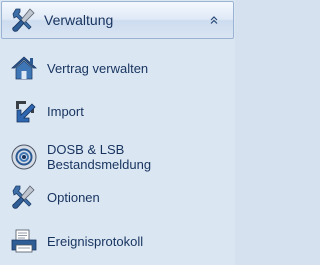  I want to click on section-title: Verwaltung, so click(79, 20).